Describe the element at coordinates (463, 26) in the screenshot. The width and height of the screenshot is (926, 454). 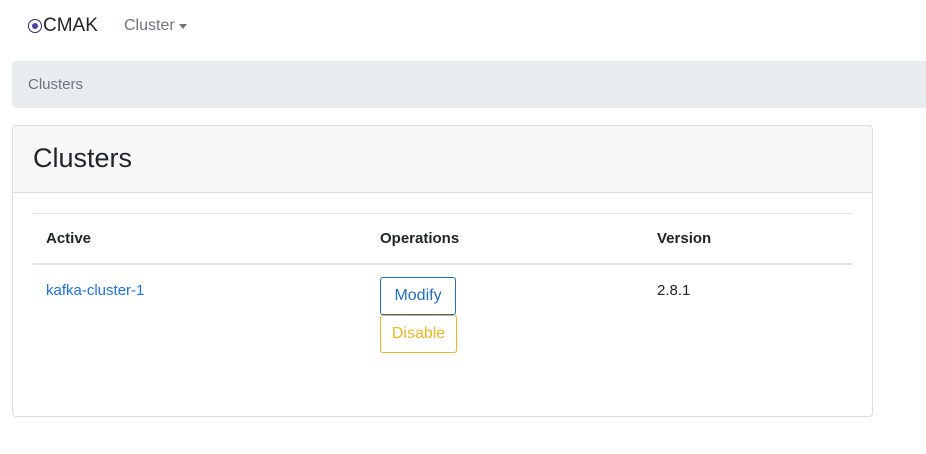
I see `navbar: CMAK Cluster` at that location.